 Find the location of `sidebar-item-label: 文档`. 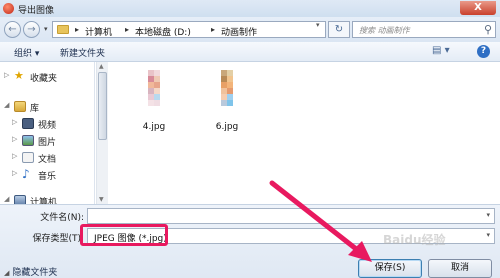

sidebar-item-label: 文档 is located at coordinates (47, 160).